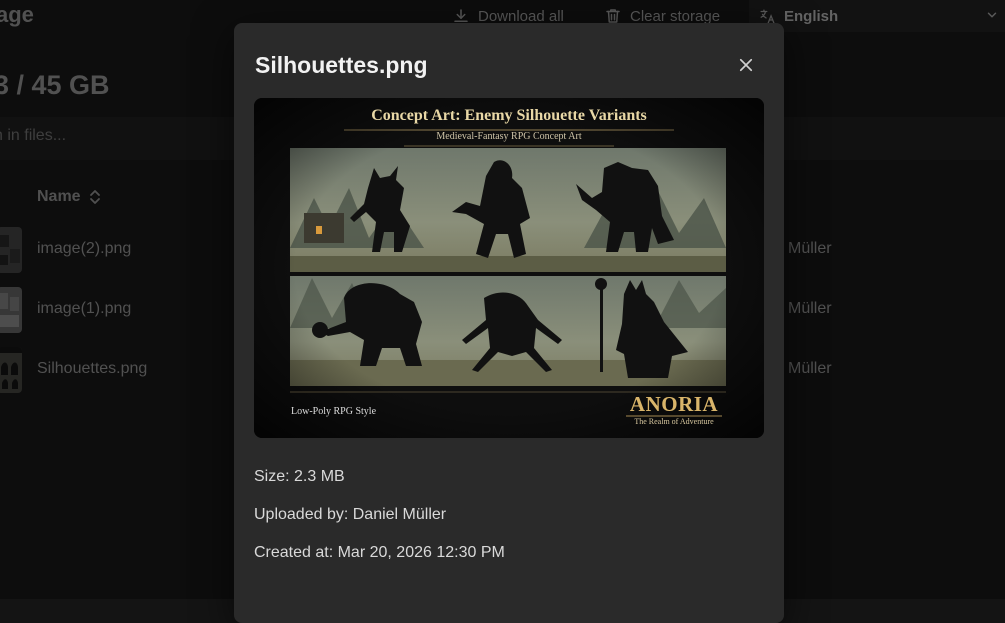 This screenshot has width=1005, height=623. What do you see at coordinates (350, 514) in the screenshot?
I see `file-uploader: Uploaded by: Daniel Müller` at bounding box center [350, 514].